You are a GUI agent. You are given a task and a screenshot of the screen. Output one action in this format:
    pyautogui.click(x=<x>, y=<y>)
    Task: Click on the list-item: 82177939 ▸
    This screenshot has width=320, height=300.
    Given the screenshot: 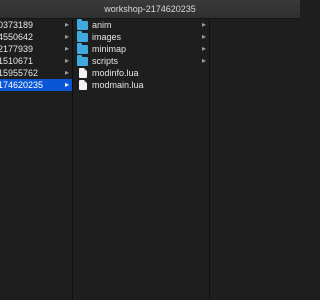 What is the action you would take?
    pyautogui.click(x=36, y=49)
    